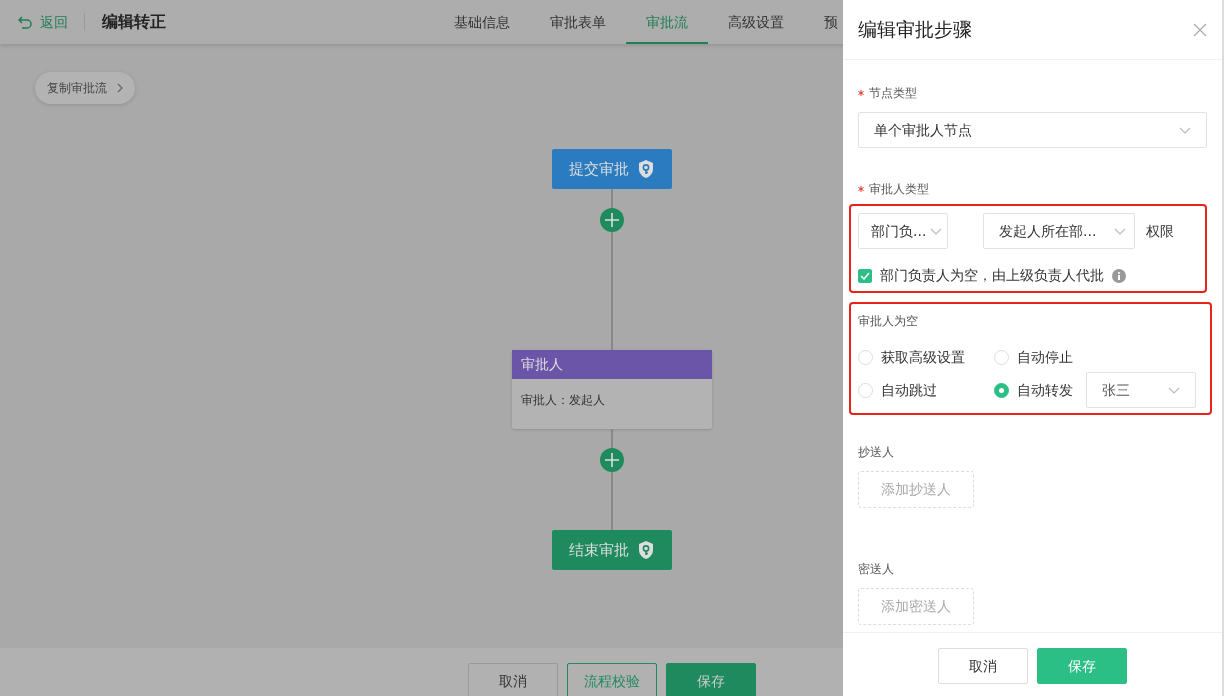 This screenshot has height=696, width=1224. What do you see at coordinates (482, 22) in the screenshot?
I see `tab: 基础信息` at bounding box center [482, 22].